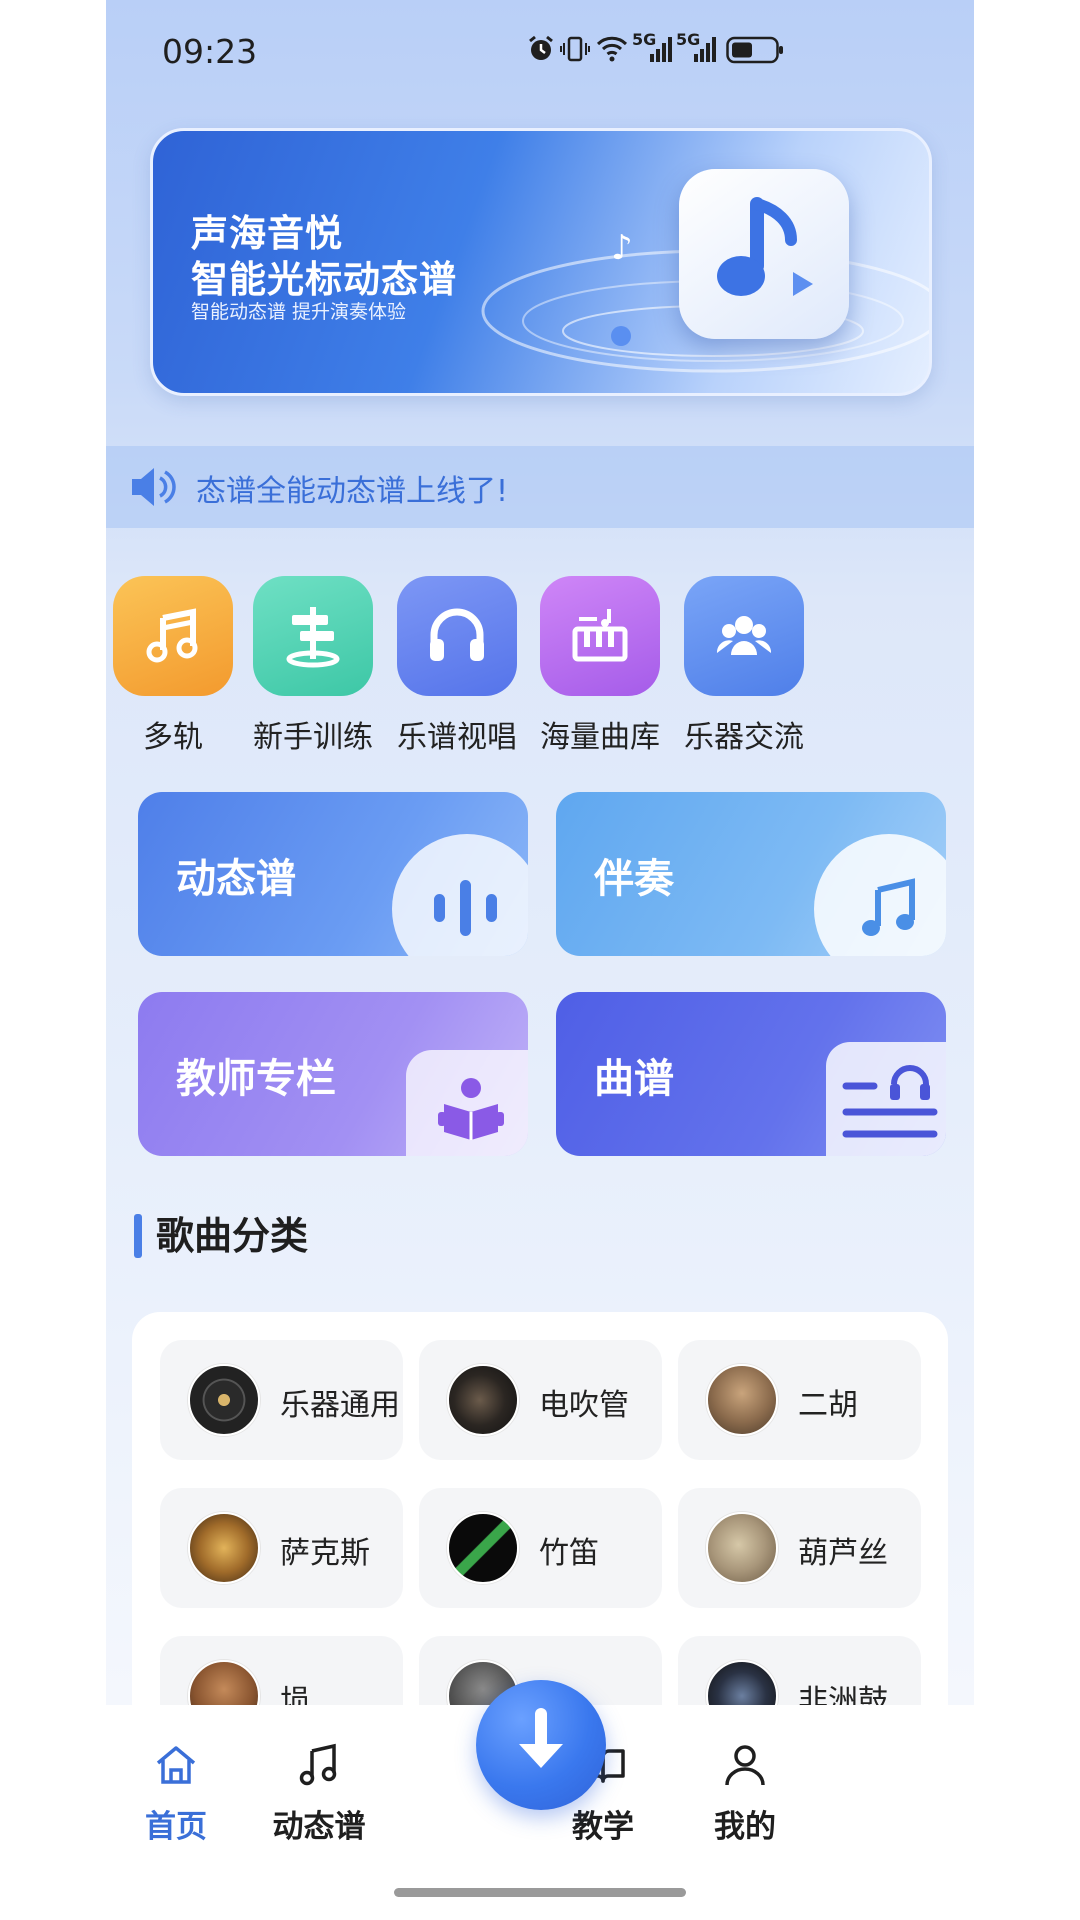  What do you see at coordinates (584, 1405) in the screenshot?
I see `category-label: 电吹管` at bounding box center [584, 1405].